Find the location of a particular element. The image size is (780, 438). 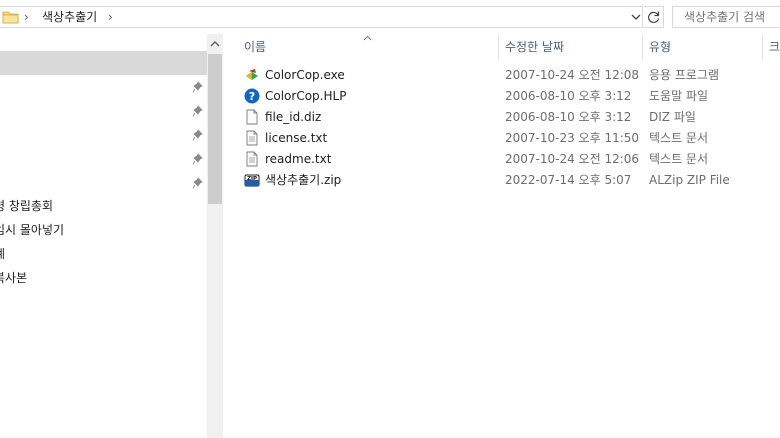

search-input is located at coordinates (732, 17).